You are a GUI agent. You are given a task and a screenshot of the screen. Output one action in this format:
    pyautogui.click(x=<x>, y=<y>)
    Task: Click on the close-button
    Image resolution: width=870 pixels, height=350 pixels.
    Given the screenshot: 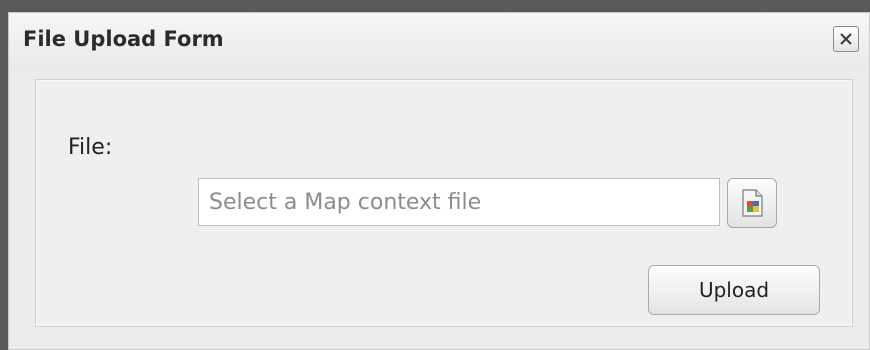 What is the action you would take?
    pyautogui.click(x=846, y=39)
    